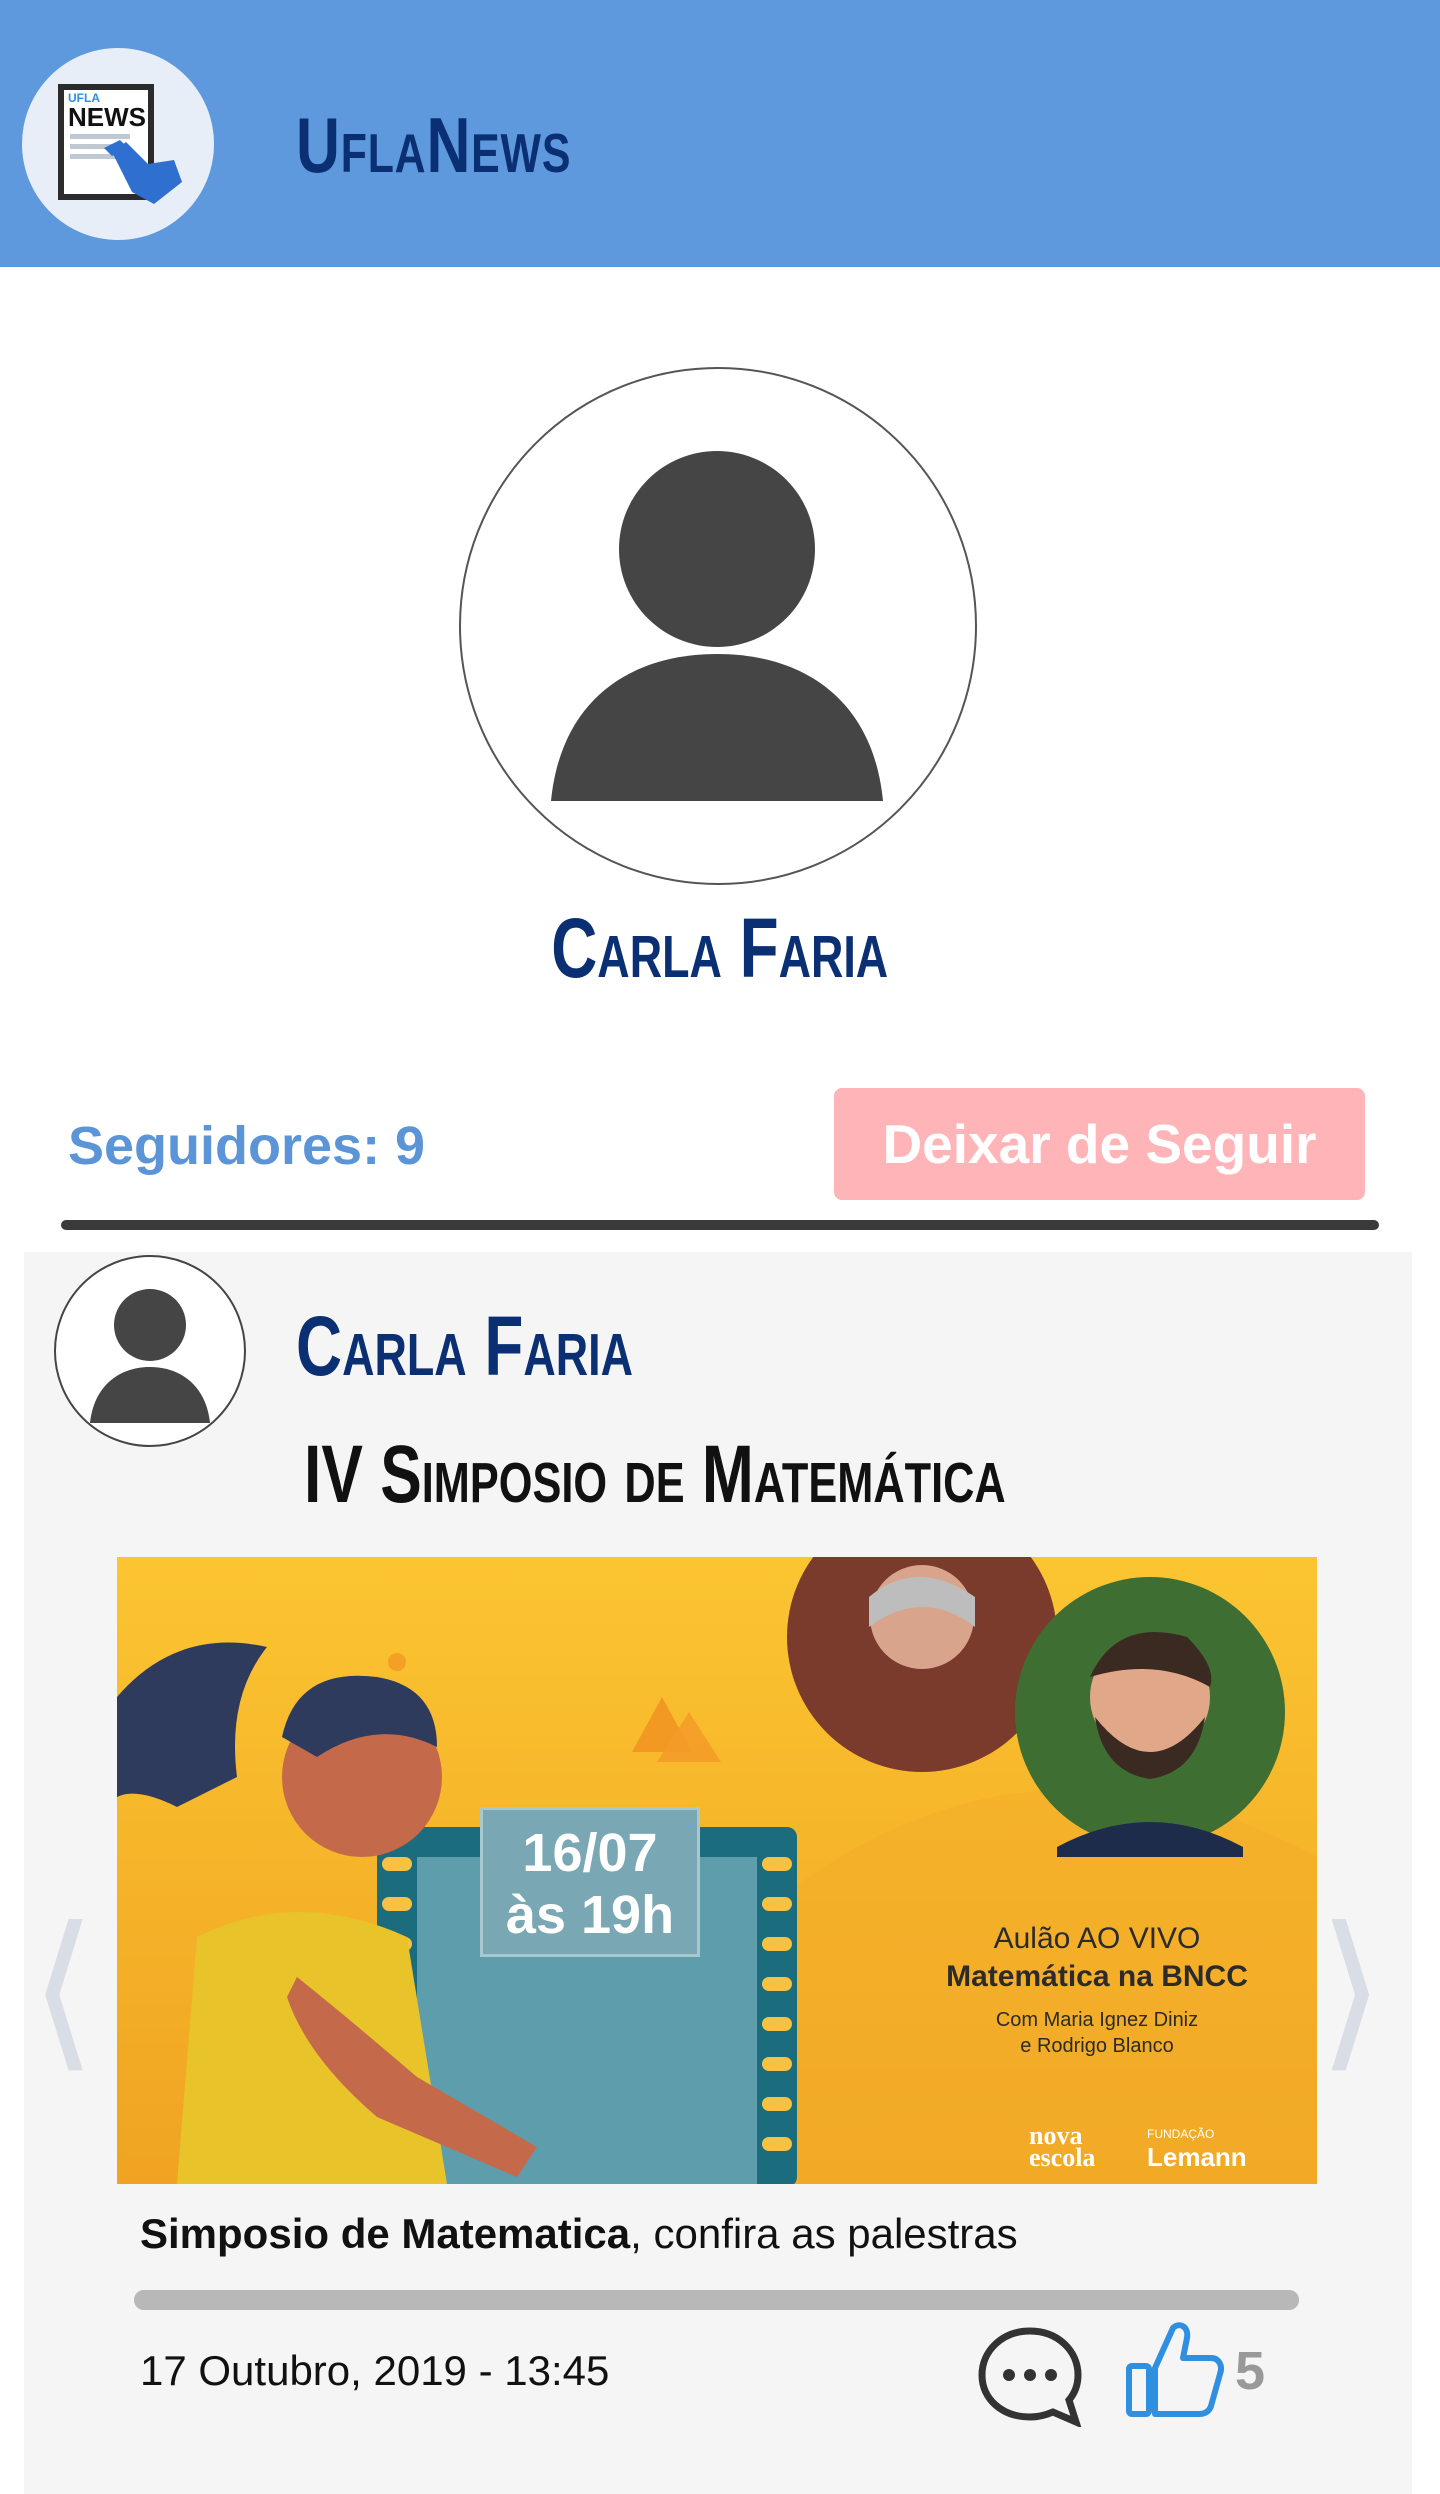 The image size is (1440, 2494). I want to click on app-header: UFLA NEWS UflaNews, so click(720, 133).